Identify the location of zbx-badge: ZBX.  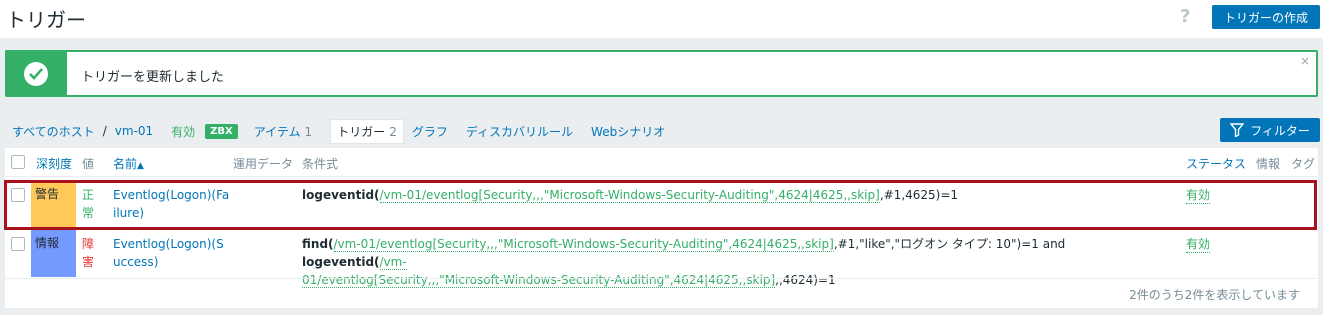
(221, 131).